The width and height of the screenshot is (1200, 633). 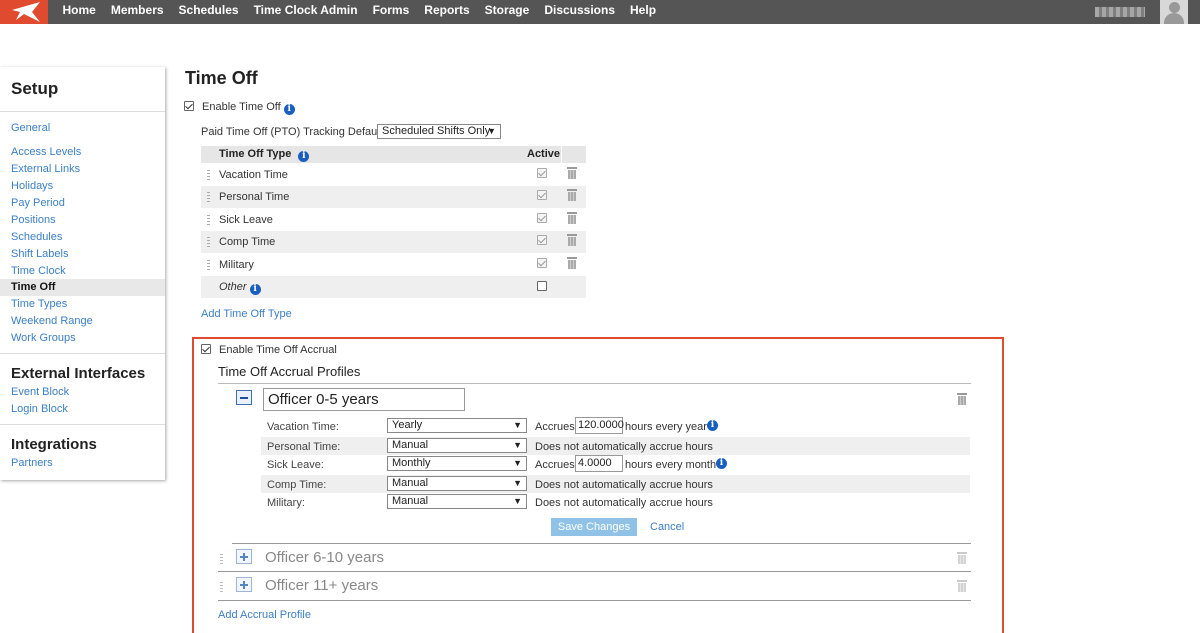 What do you see at coordinates (246, 314) in the screenshot?
I see `add-time-off-type-link: Add Time Off Type` at bounding box center [246, 314].